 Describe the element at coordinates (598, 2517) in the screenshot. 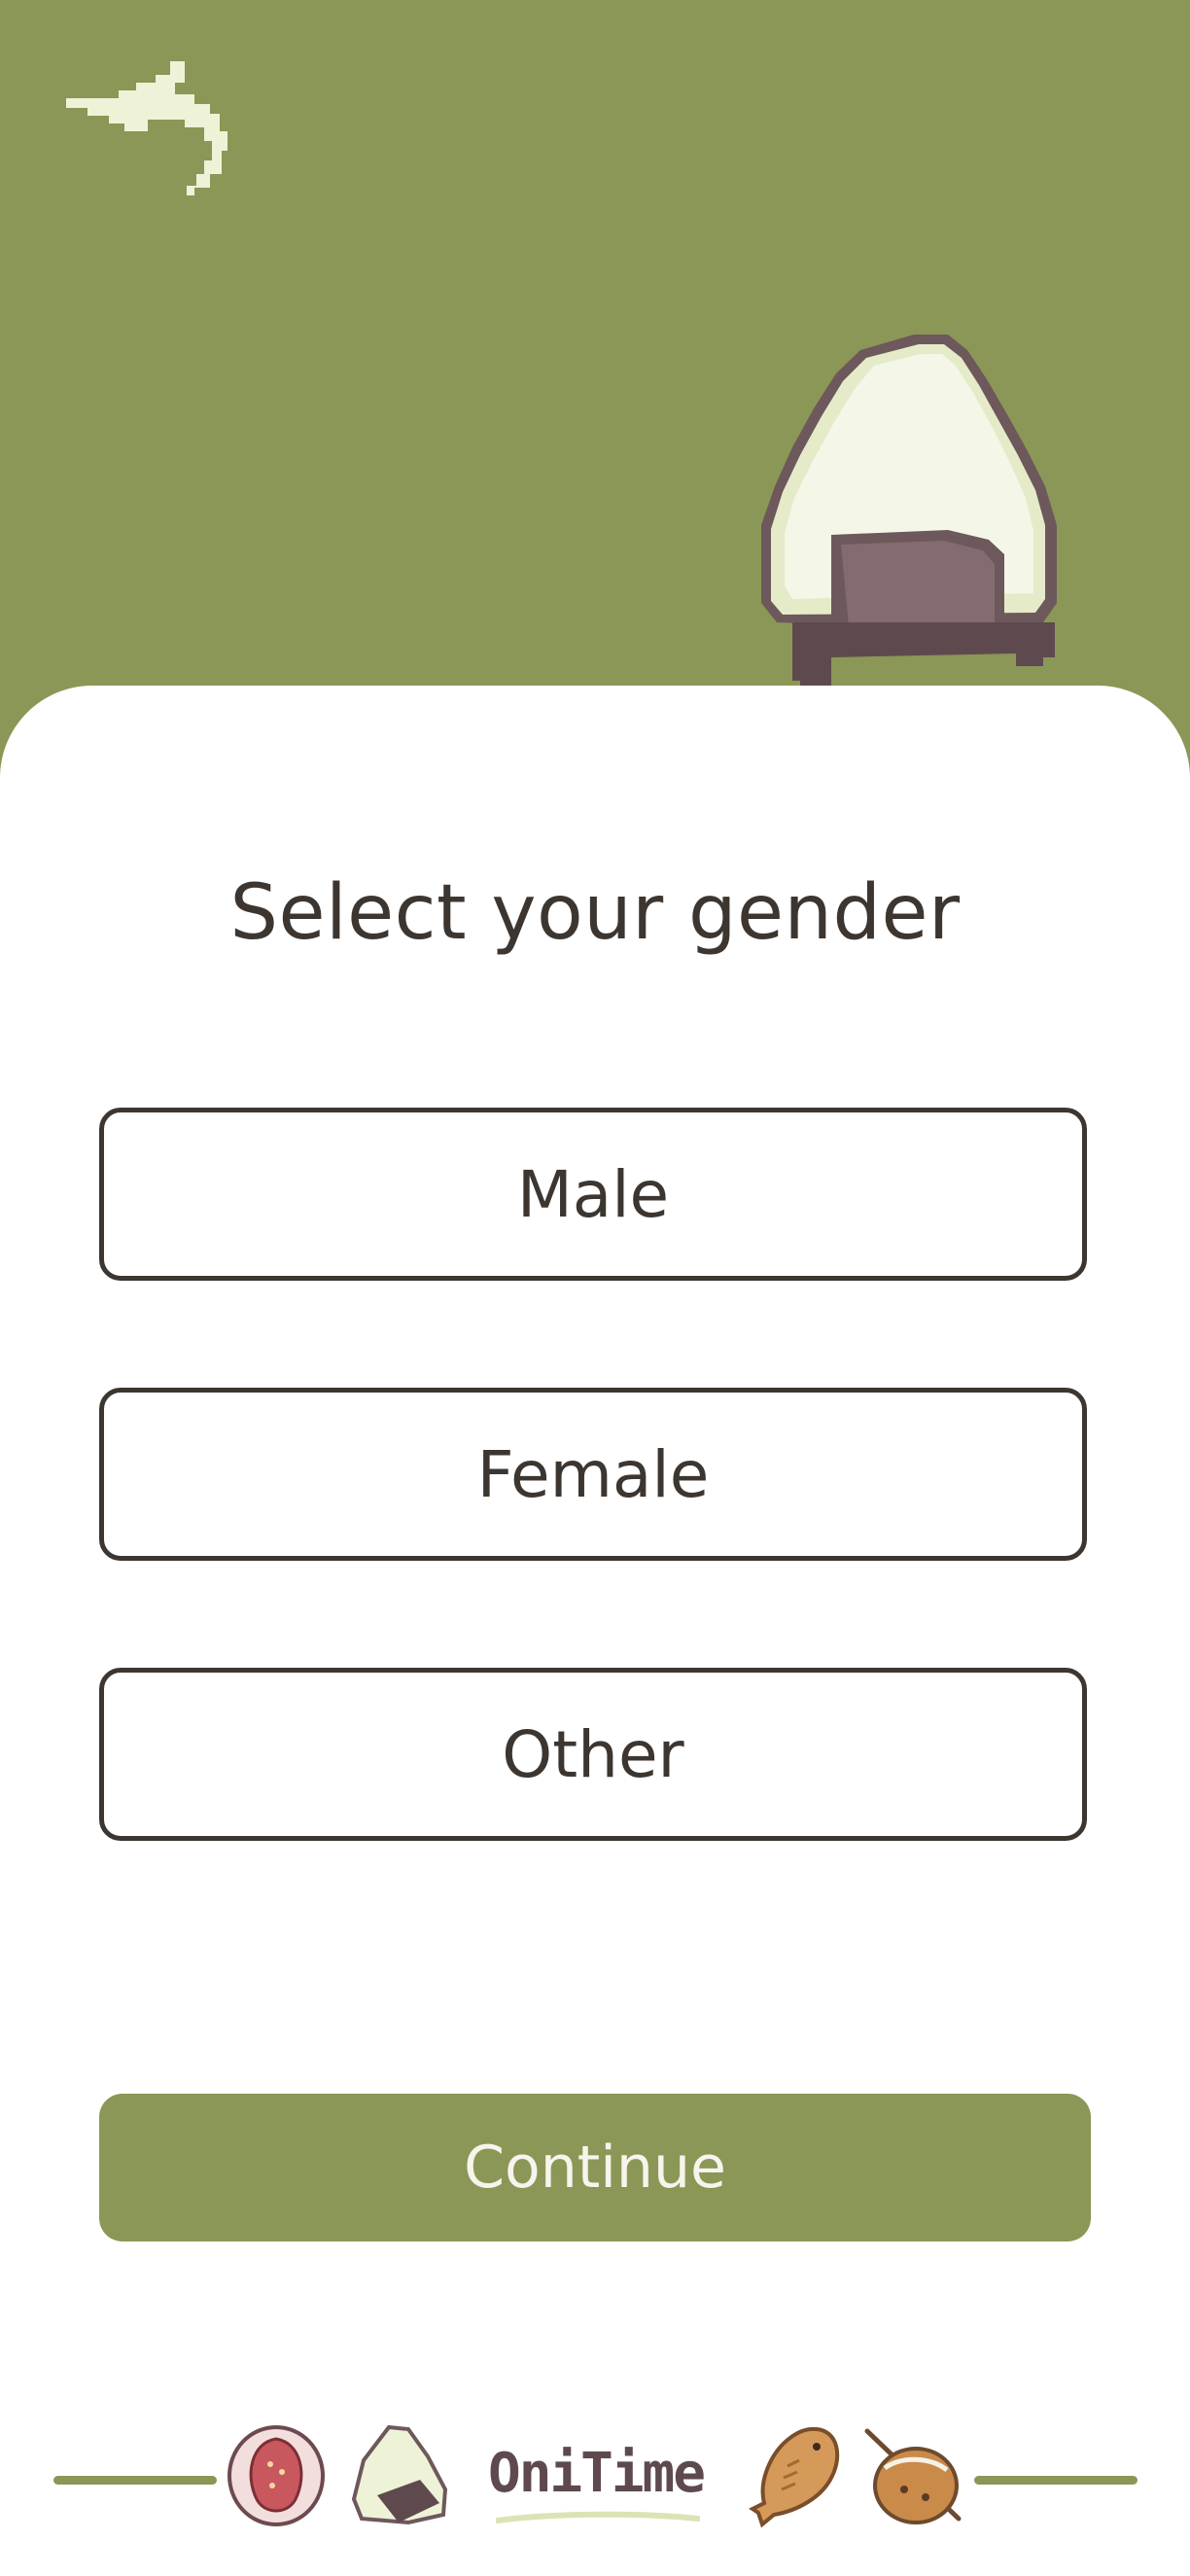

I see `brand-swoosh` at that location.